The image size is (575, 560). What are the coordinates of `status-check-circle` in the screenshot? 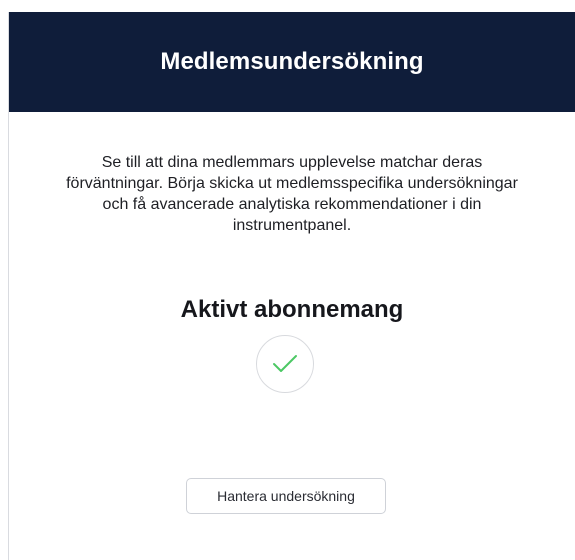 It's located at (285, 364).